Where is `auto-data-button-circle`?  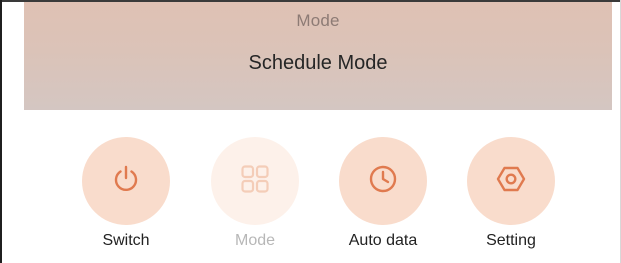
auto-data-button-circle is located at coordinates (383, 181).